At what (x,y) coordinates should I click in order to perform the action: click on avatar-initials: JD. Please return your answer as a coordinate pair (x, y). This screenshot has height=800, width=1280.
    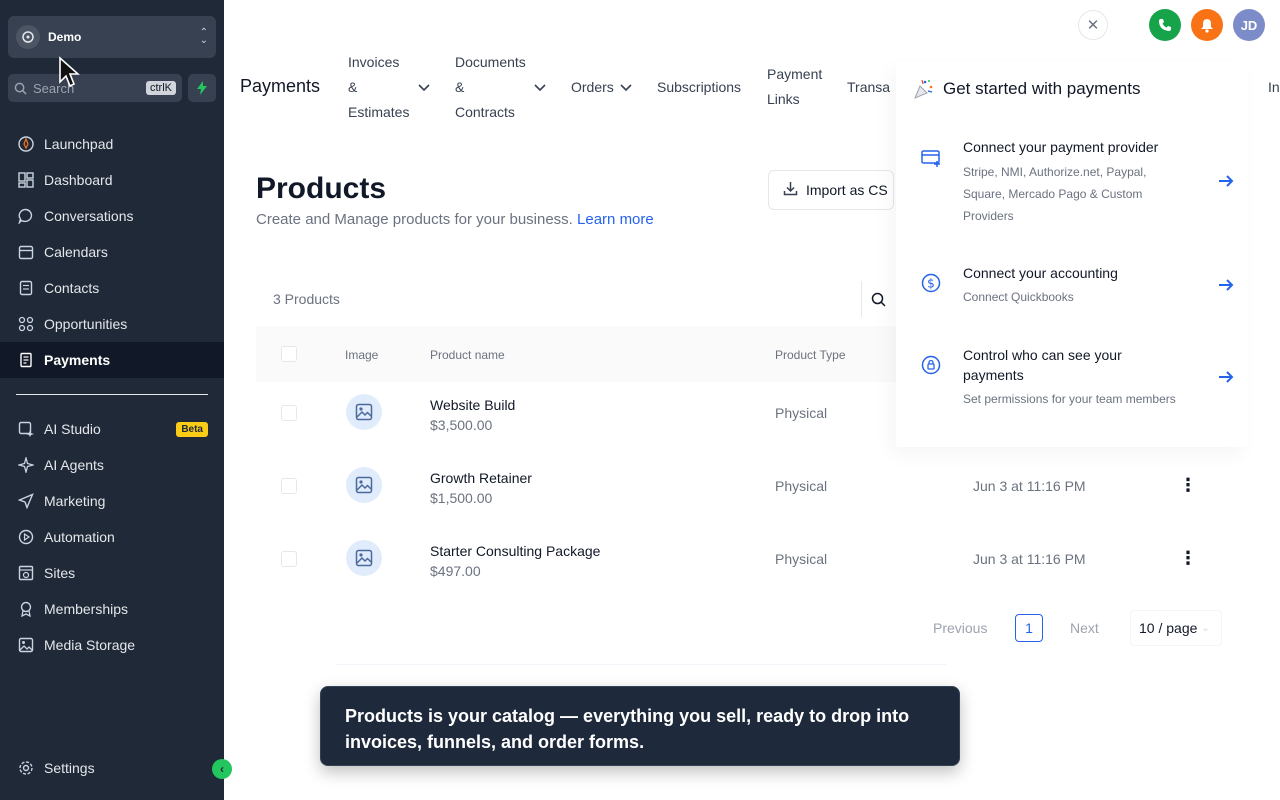
    Looking at the image, I should click on (1249, 25).